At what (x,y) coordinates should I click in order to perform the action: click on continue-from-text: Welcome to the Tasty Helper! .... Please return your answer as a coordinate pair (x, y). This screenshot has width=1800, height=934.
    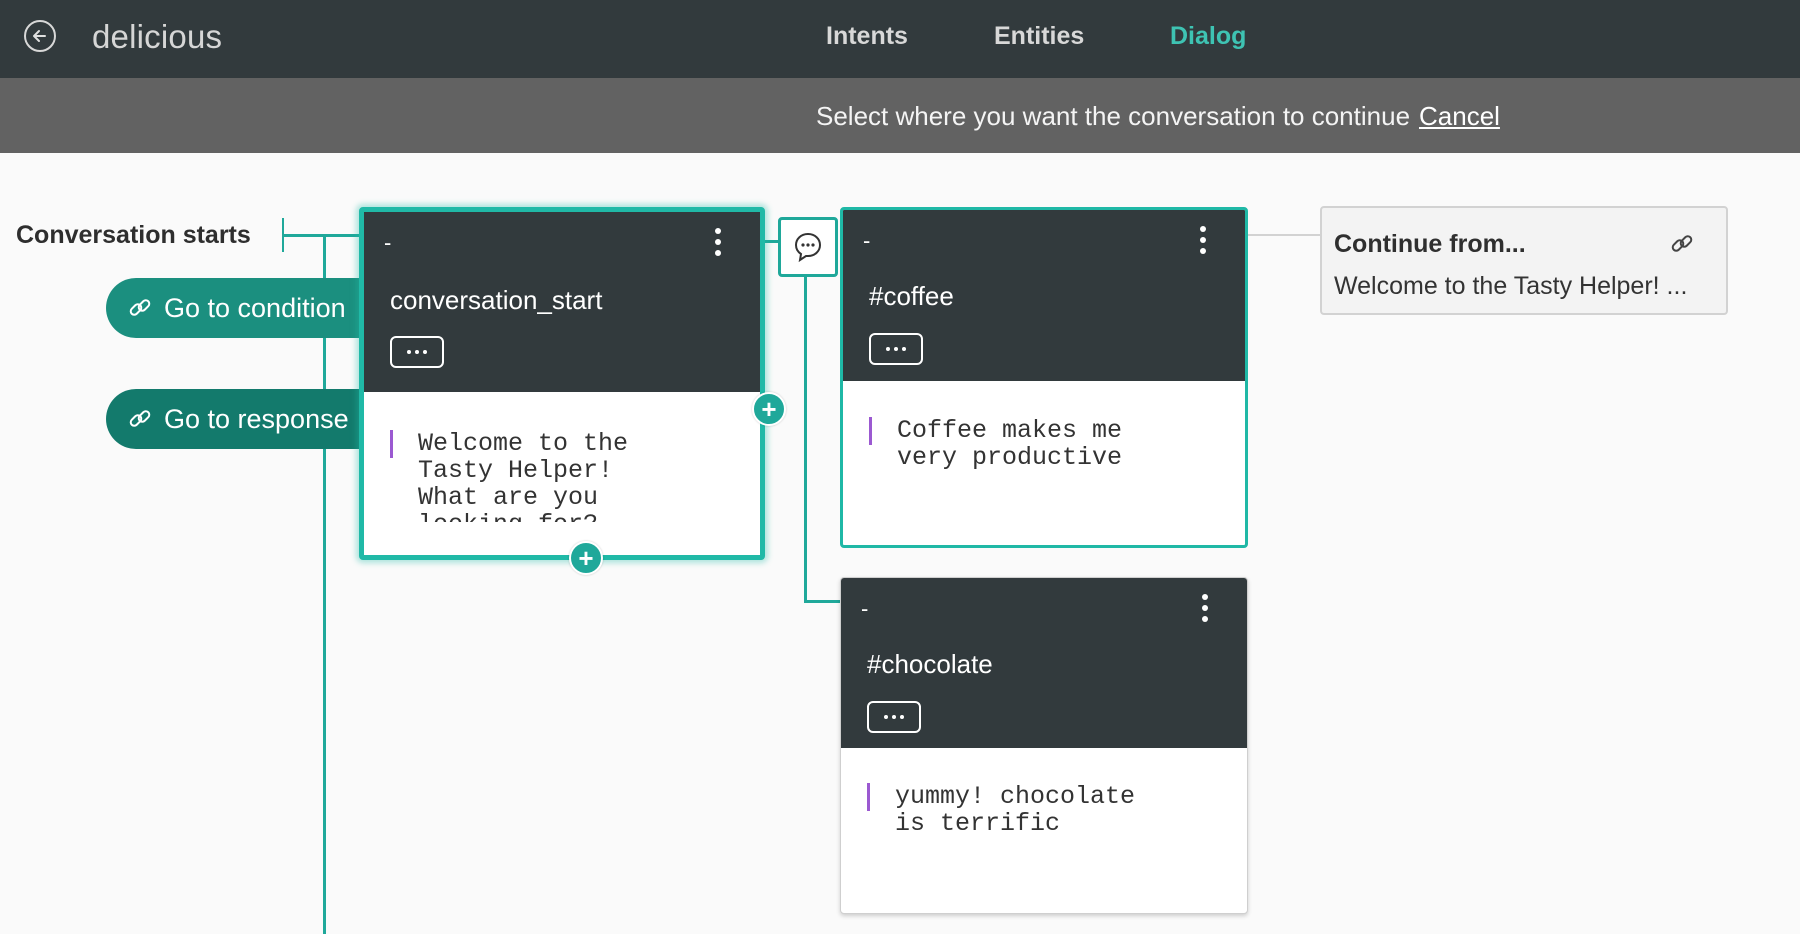
    Looking at the image, I should click on (1511, 286).